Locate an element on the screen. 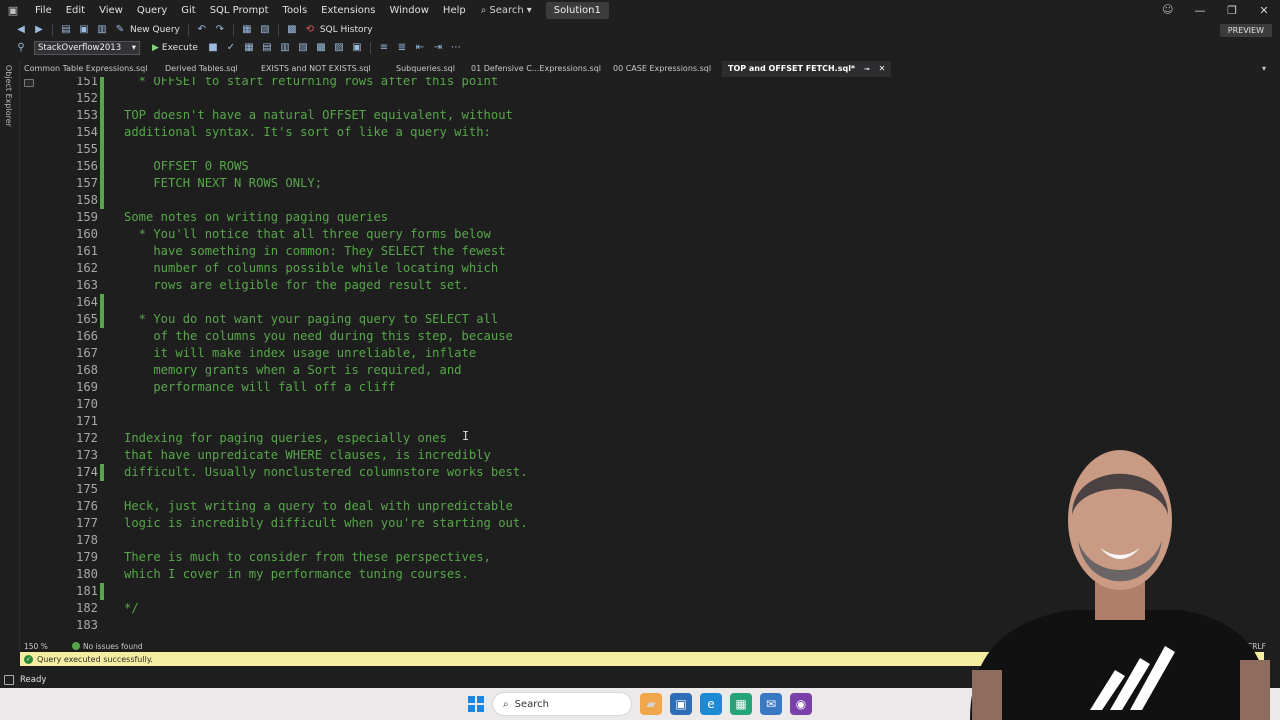 The height and width of the screenshot is (720, 1280). line-number: 179 is located at coordinates (86, 557).